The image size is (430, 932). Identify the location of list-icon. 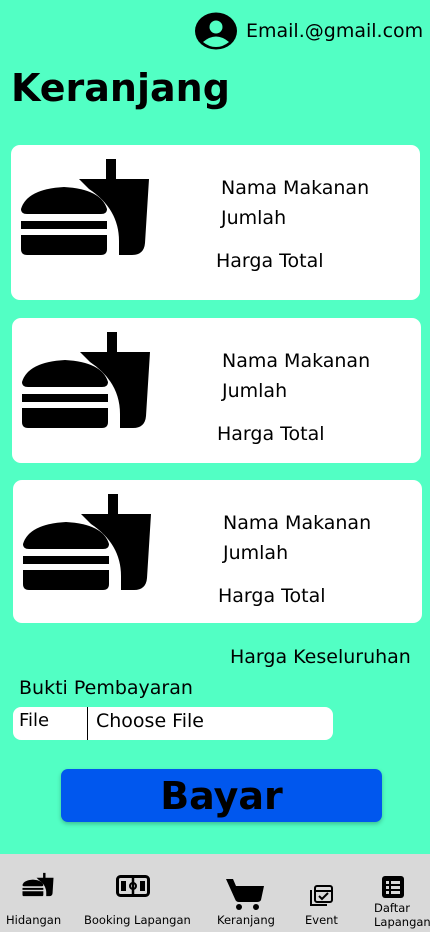
(393, 887).